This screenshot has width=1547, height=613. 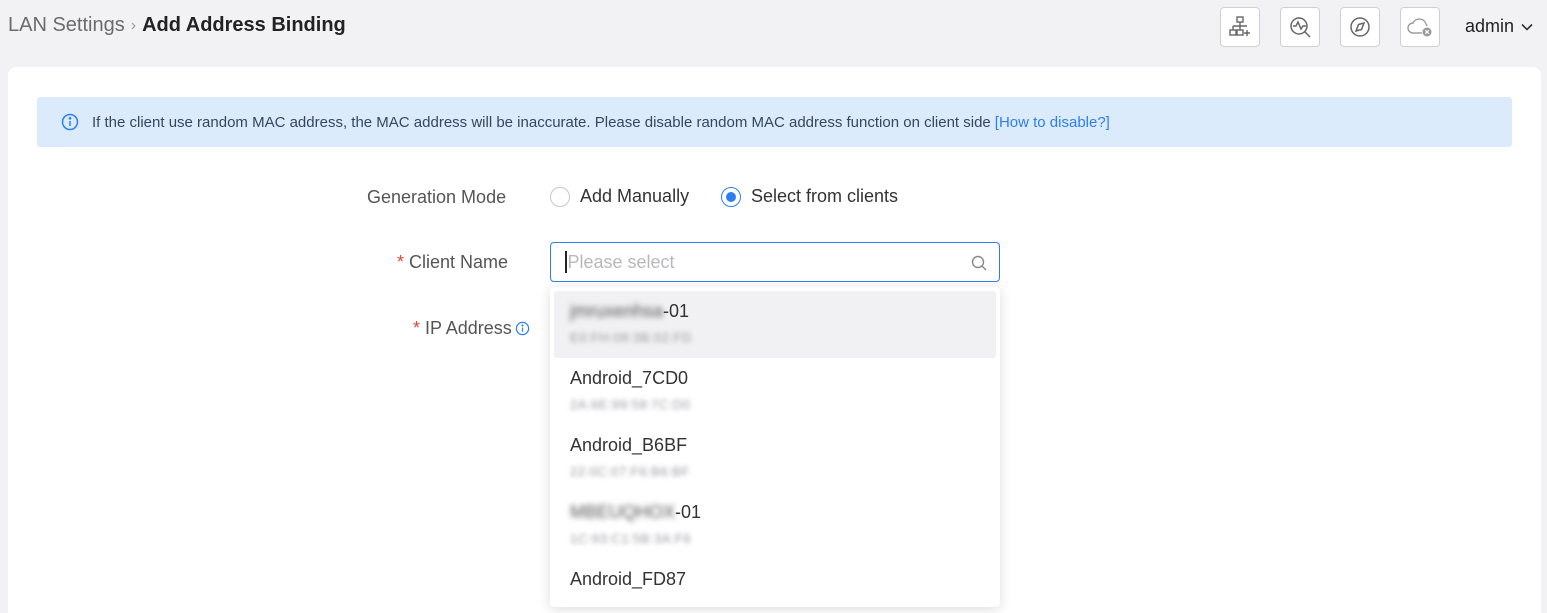 I want to click on client-option-mac: E0:FH:09:3B:02:FD, so click(x=631, y=337).